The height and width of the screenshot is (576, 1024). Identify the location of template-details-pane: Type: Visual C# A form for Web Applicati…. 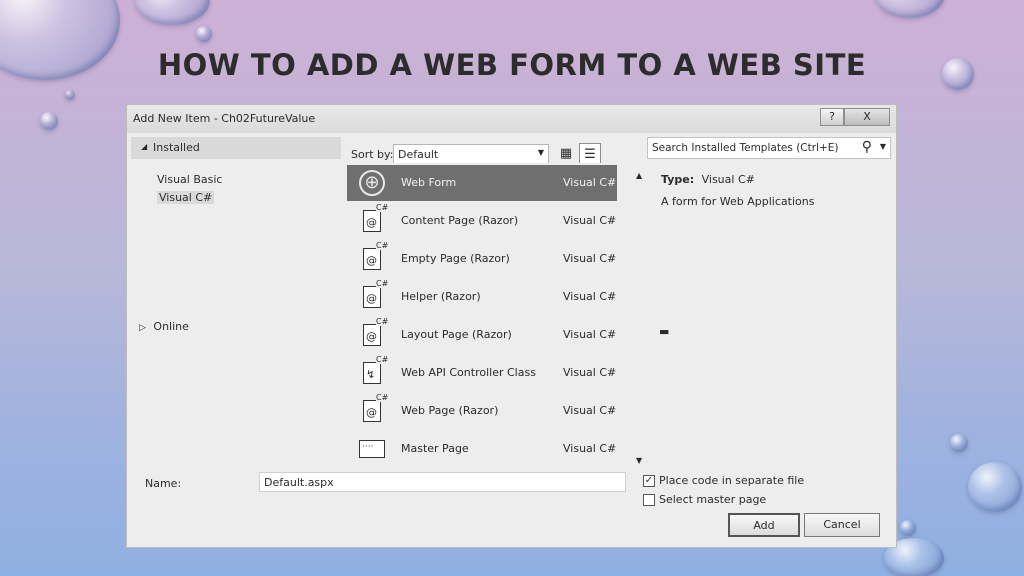
(774, 309).